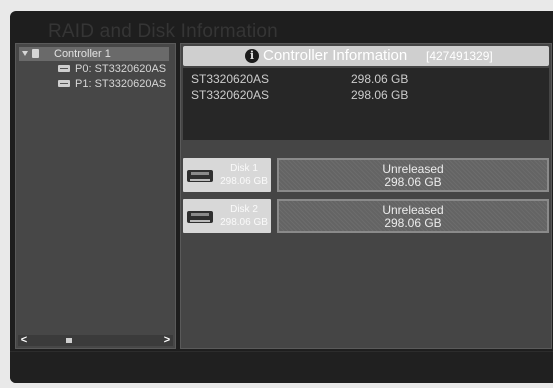  Describe the element at coordinates (163, 31) in the screenshot. I see `window-title: RAID and Disk Information` at that location.